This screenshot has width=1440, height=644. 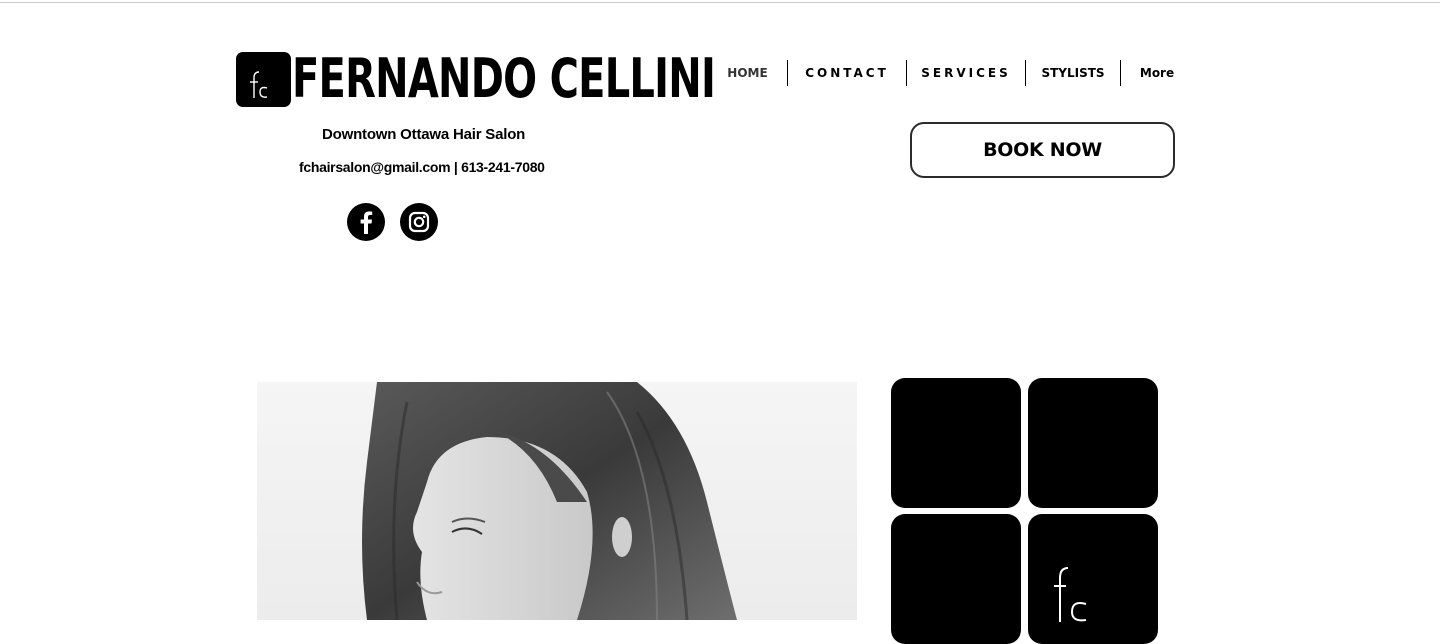 I want to click on facebook-icon, so click(x=366, y=222).